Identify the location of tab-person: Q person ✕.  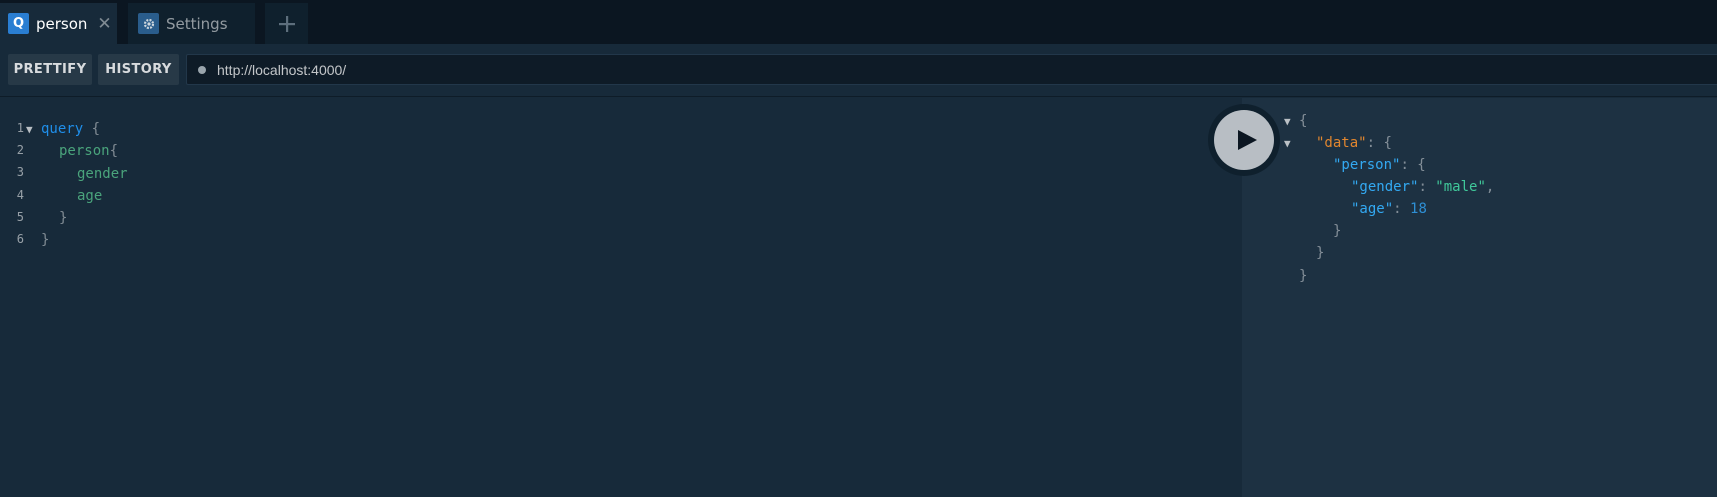
(58, 23).